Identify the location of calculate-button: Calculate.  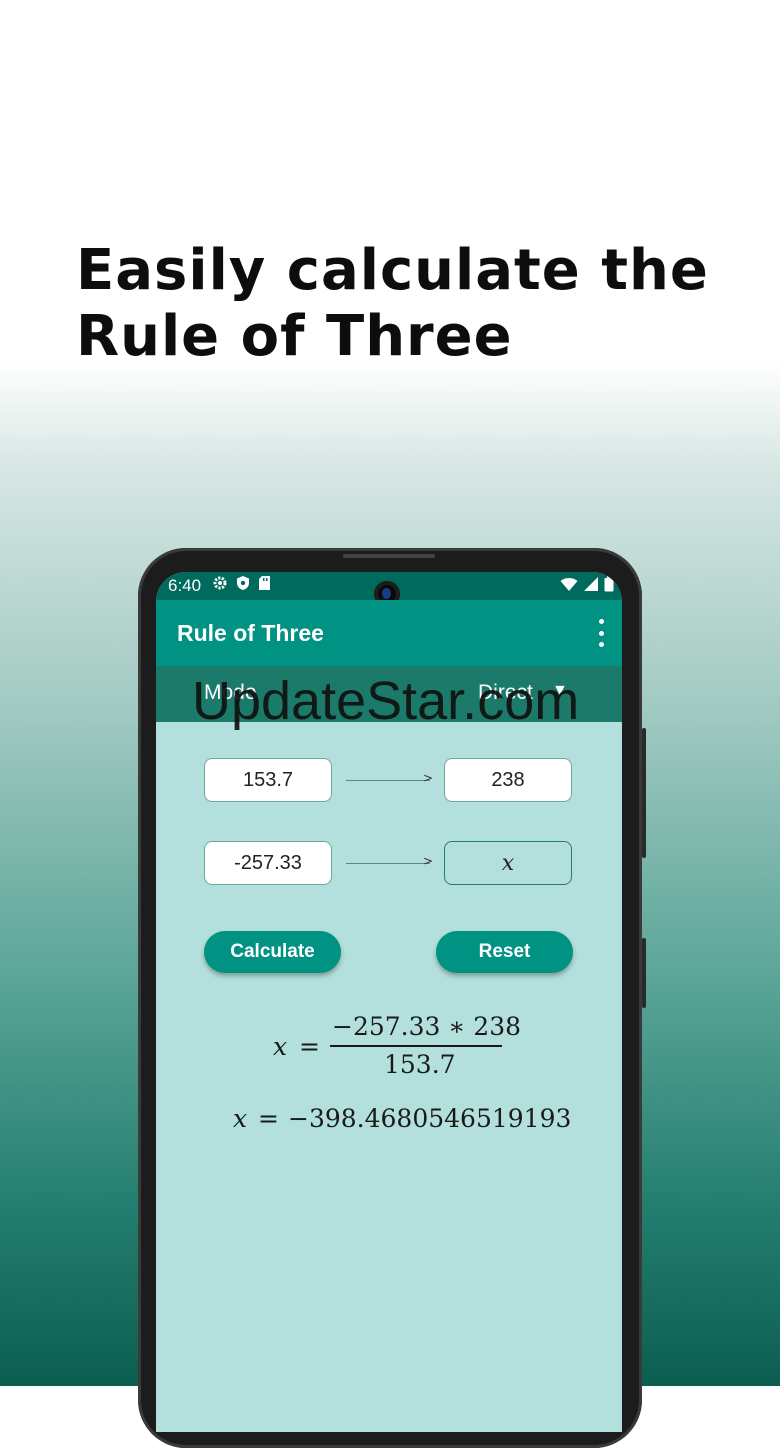
(272, 952).